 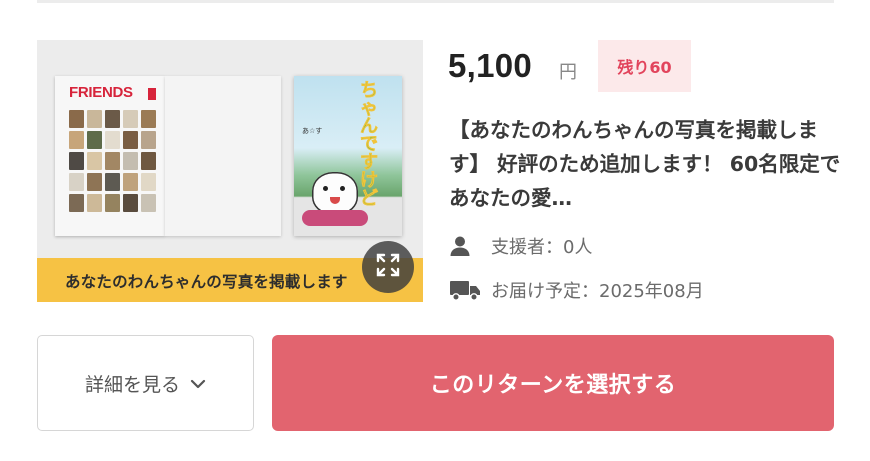 What do you see at coordinates (335, 193) in the screenshot?
I see `dog-illustration` at bounding box center [335, 193].